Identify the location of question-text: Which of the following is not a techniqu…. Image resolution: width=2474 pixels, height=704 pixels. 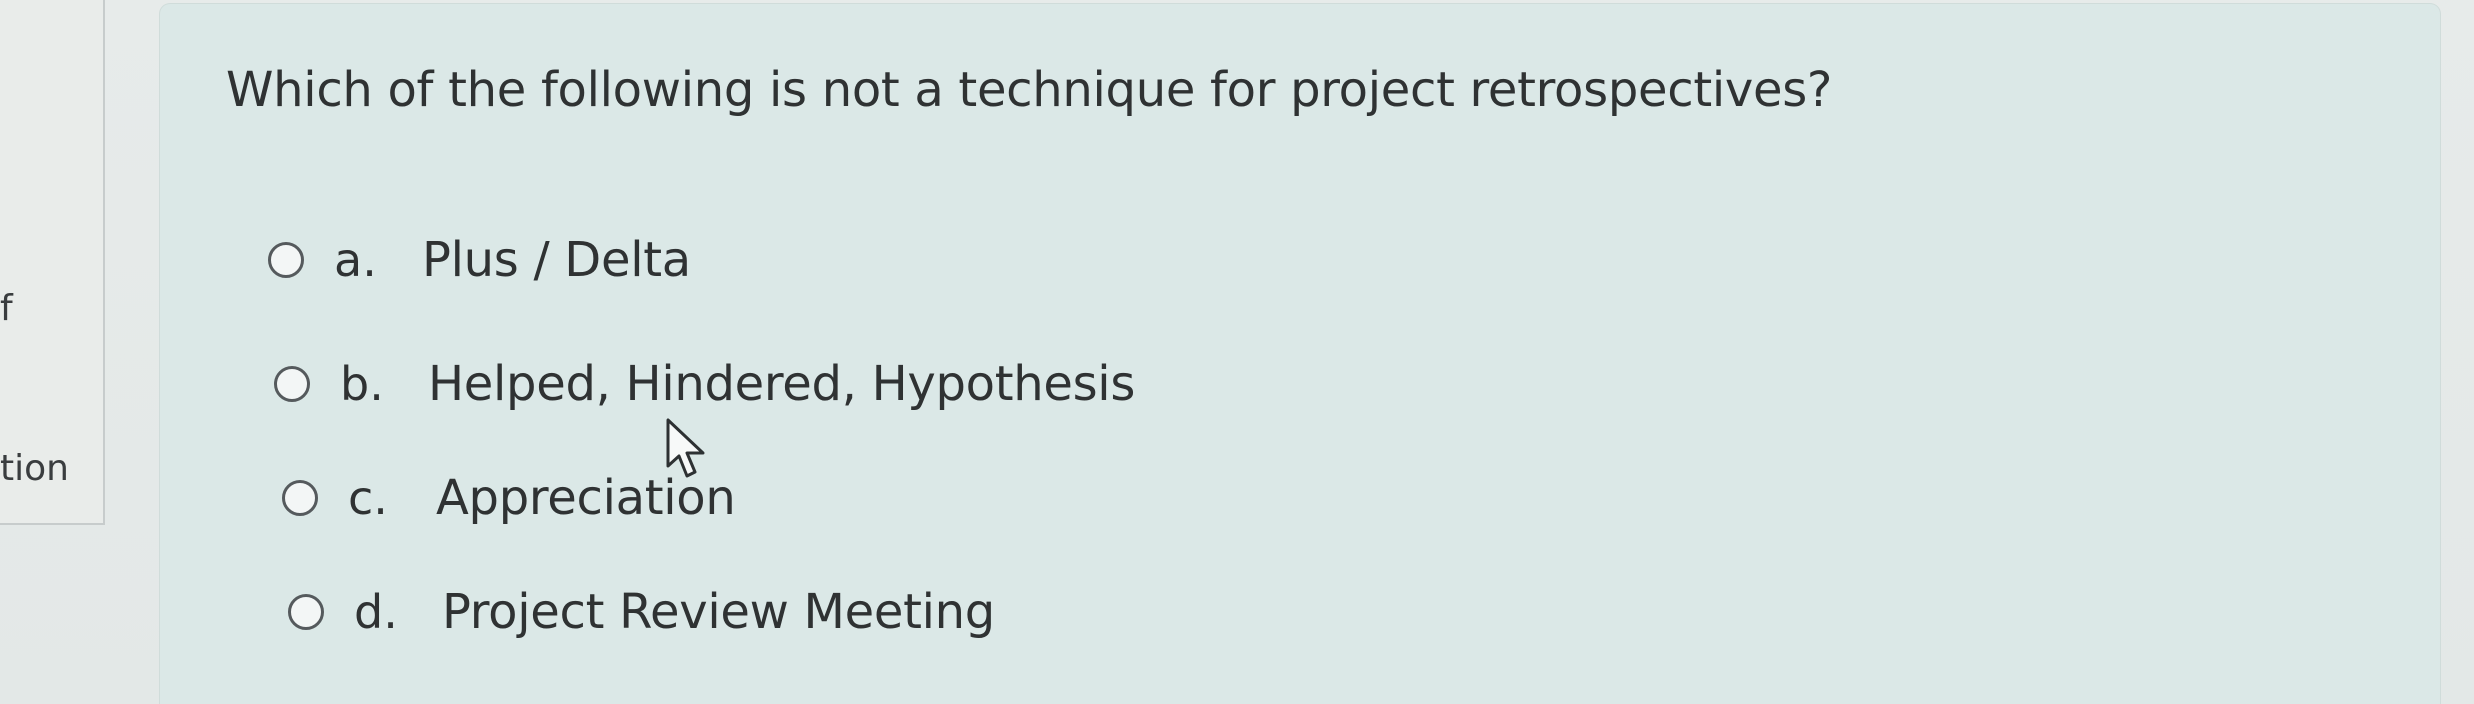
(1029, 90).